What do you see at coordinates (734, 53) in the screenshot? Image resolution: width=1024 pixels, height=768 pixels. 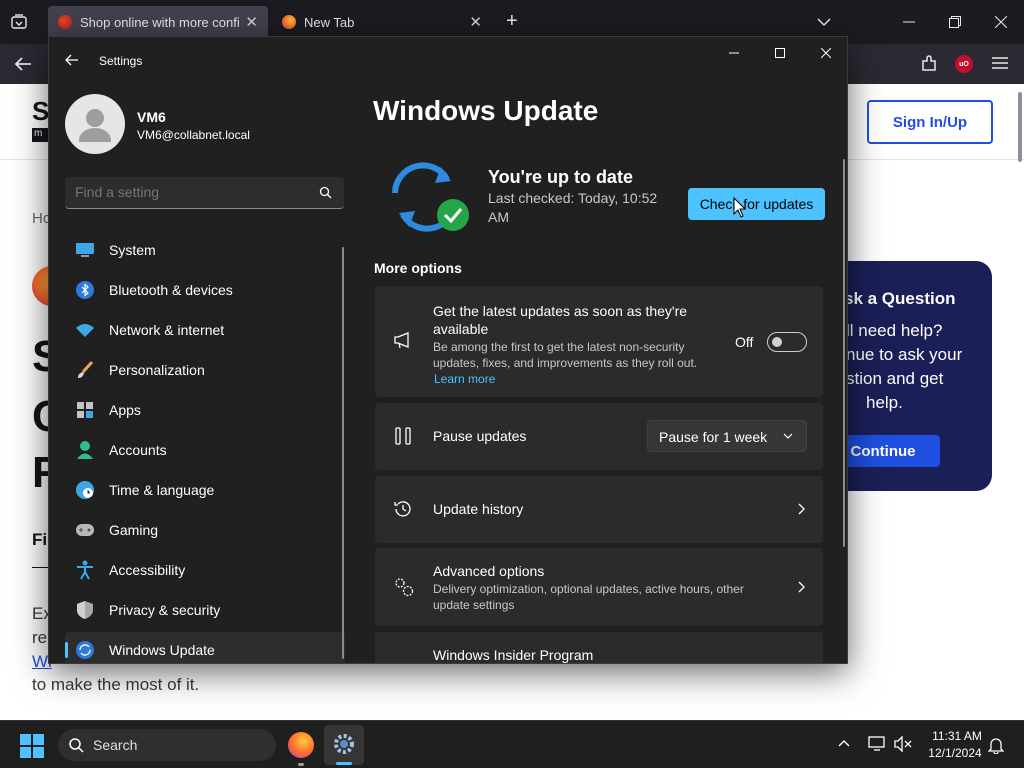 I see `settings-minimize-icon` at bounding box center [734, 53].